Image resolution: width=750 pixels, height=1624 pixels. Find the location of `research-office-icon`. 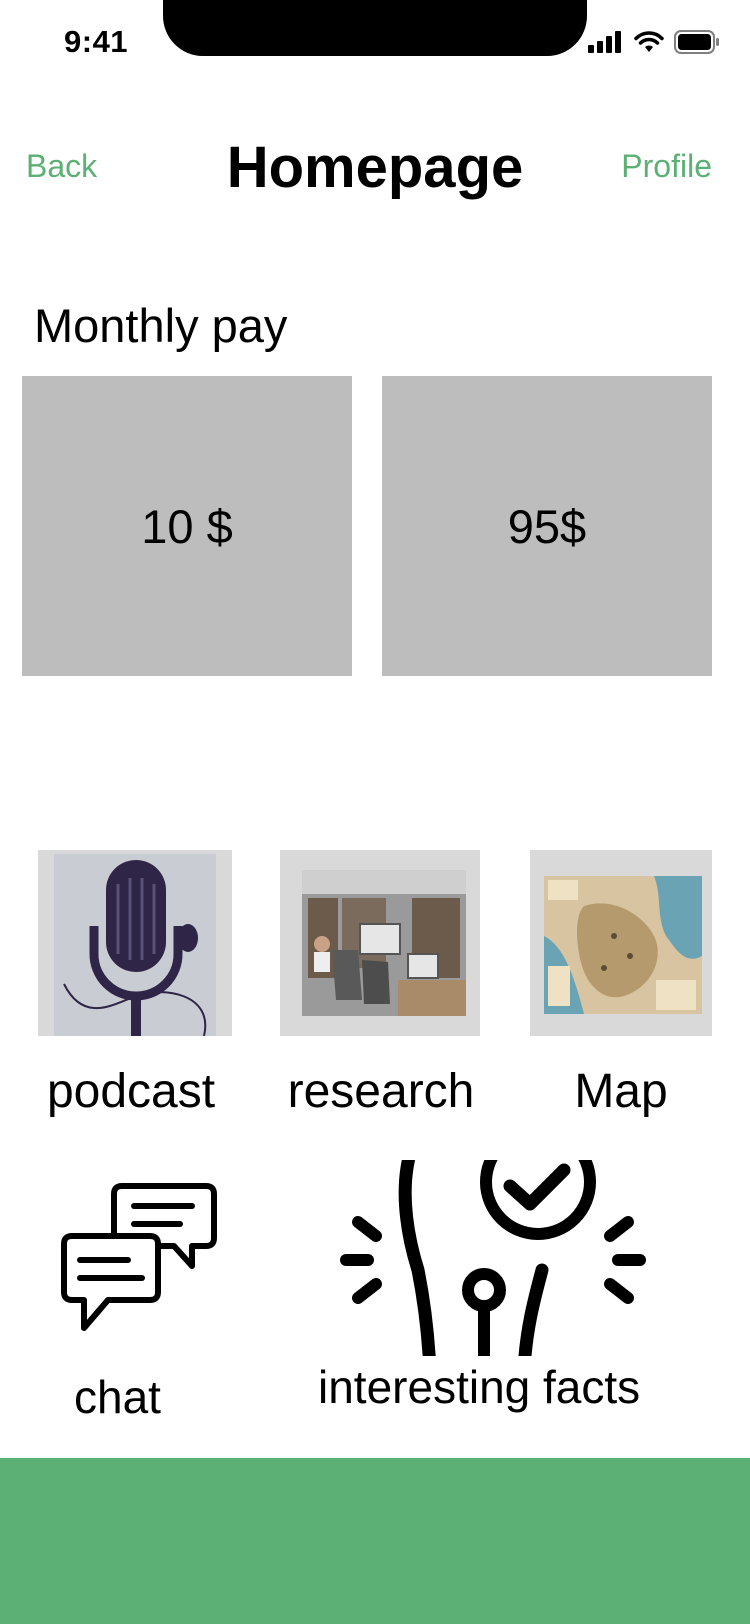

research-office-icon is located at coordinates (384, 943).